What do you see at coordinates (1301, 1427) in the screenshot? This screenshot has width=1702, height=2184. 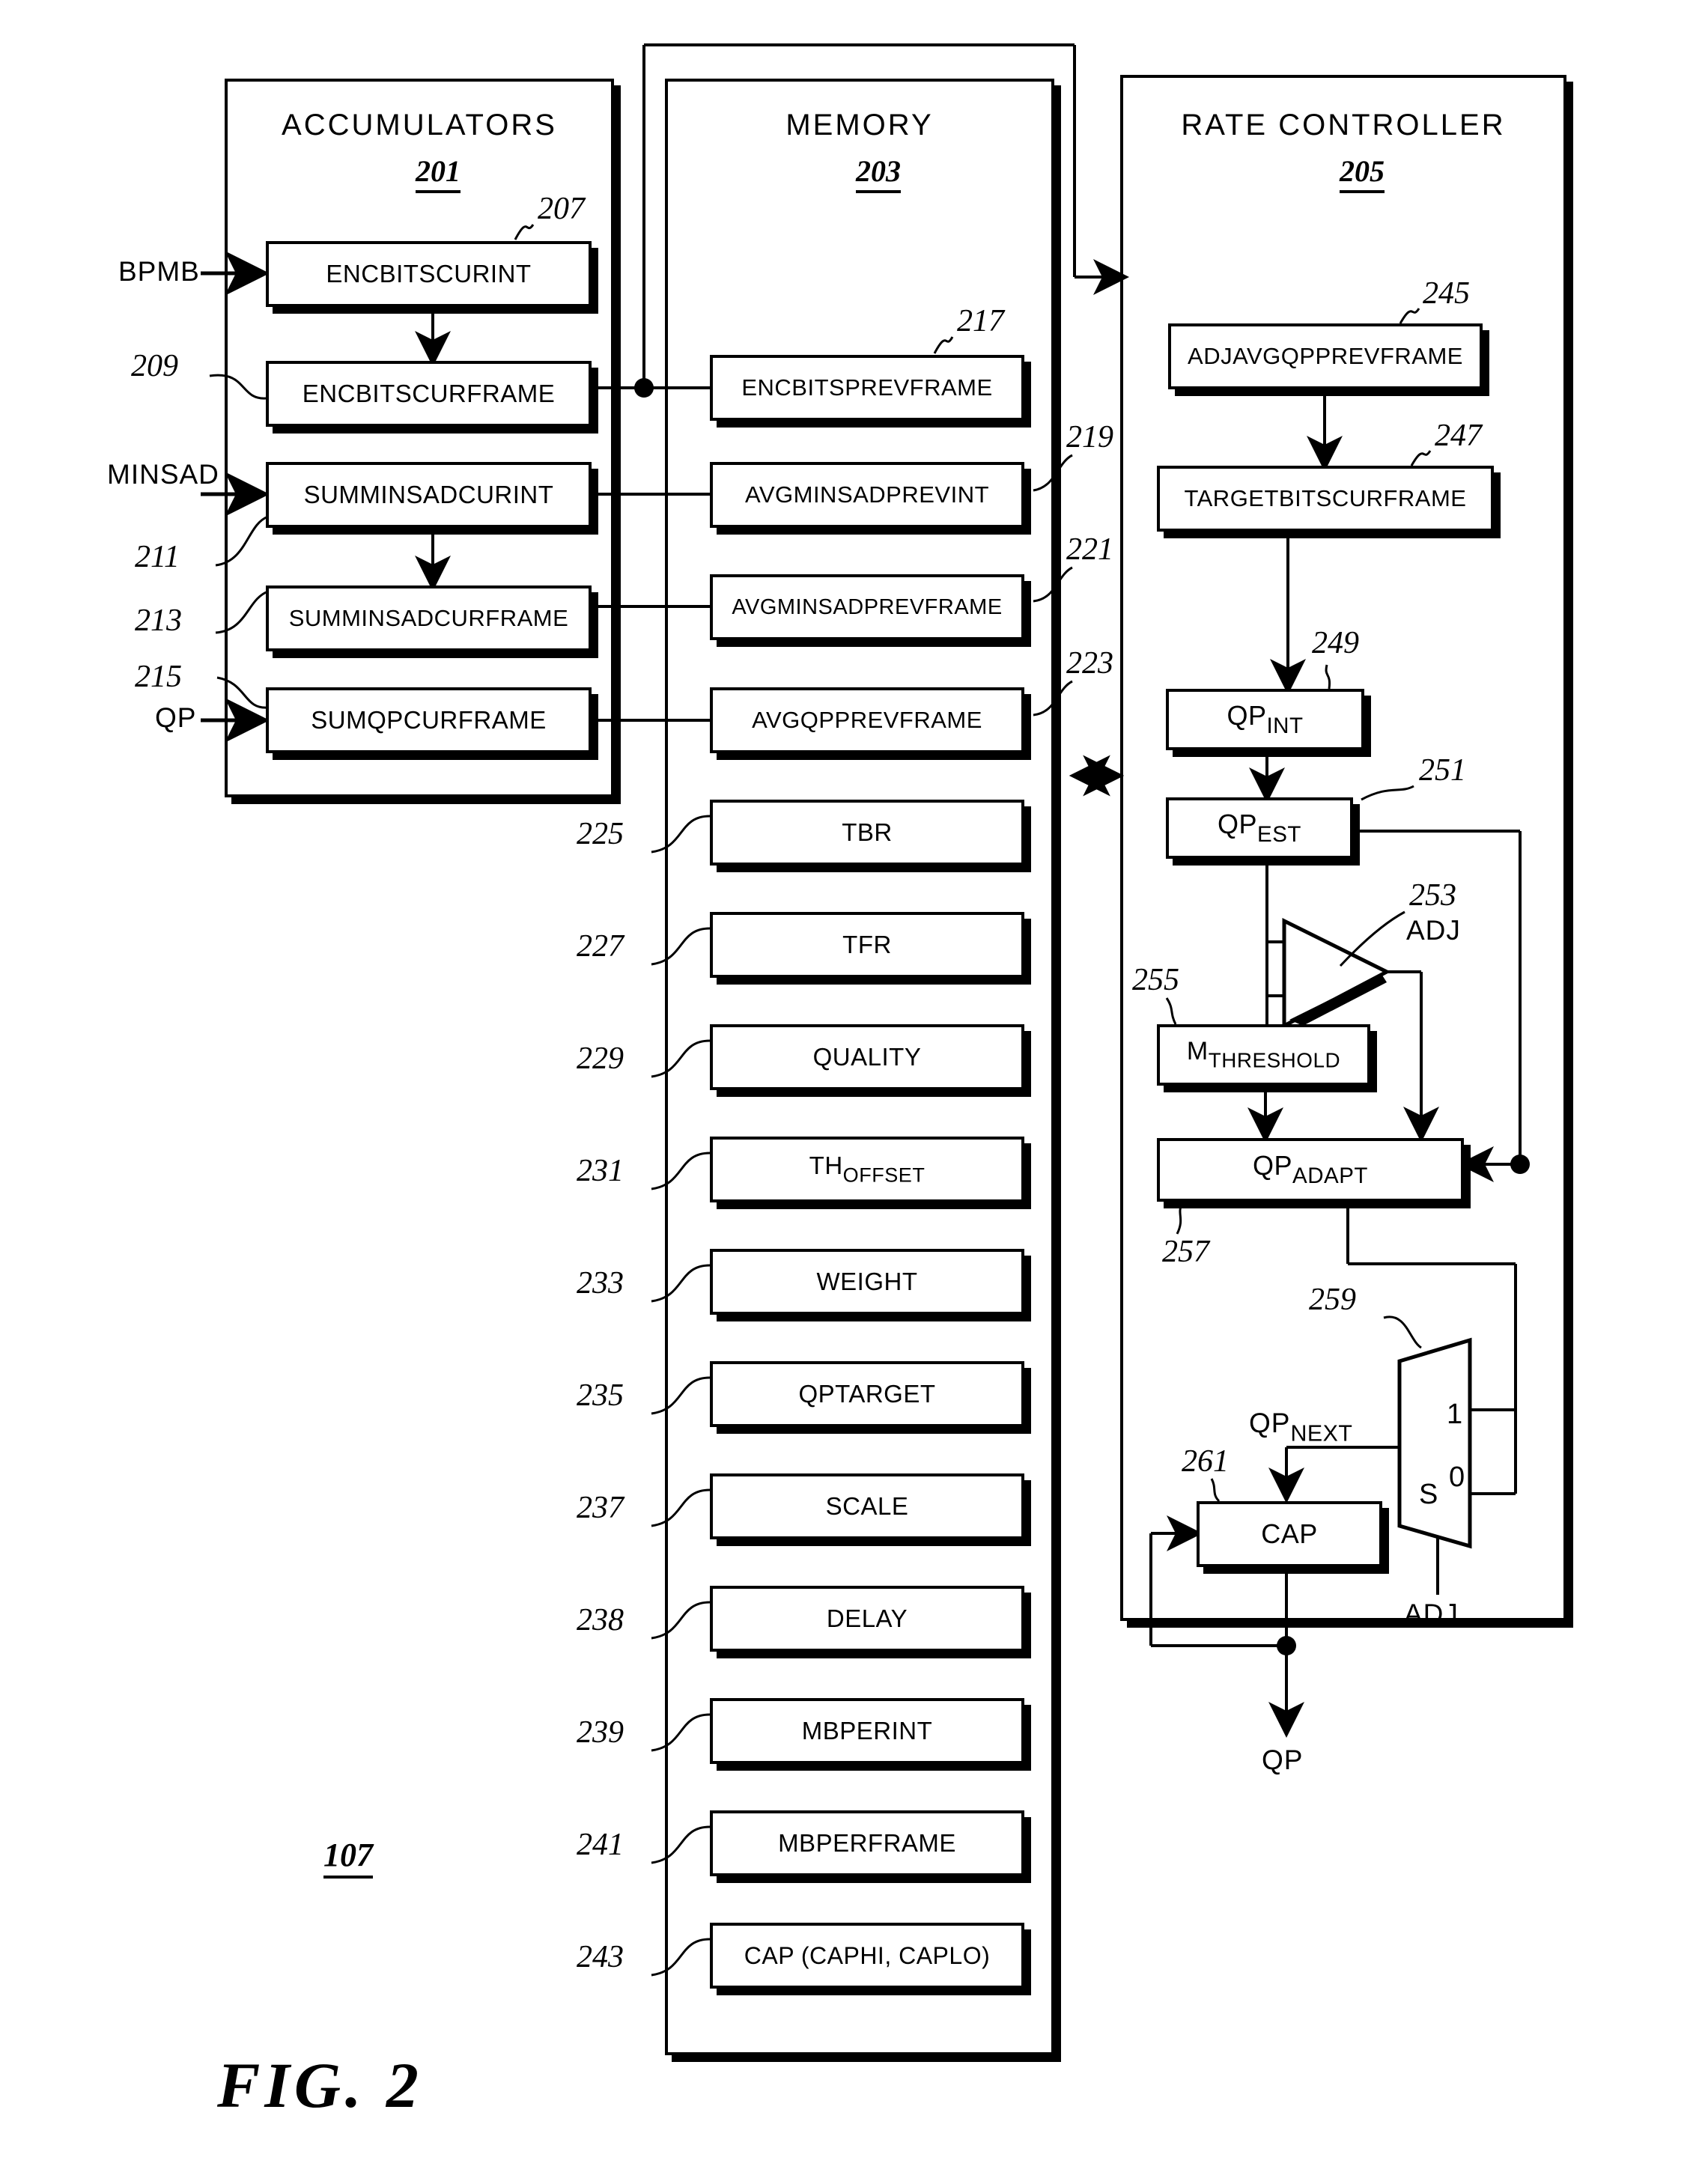 I see `label-qp-next: QPNEXT` at bounding box center [1301, 1427].